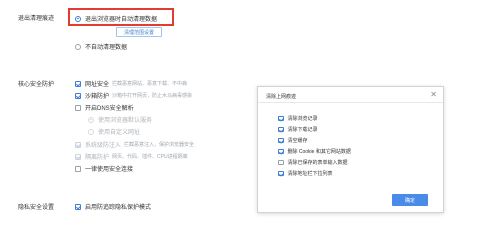 This screenshot has height=240, width=477. I want to click on checkbox-sandbox: 沙箱防护 沙箱中打开网页，防止木马病毒感染, so click(133, 95).